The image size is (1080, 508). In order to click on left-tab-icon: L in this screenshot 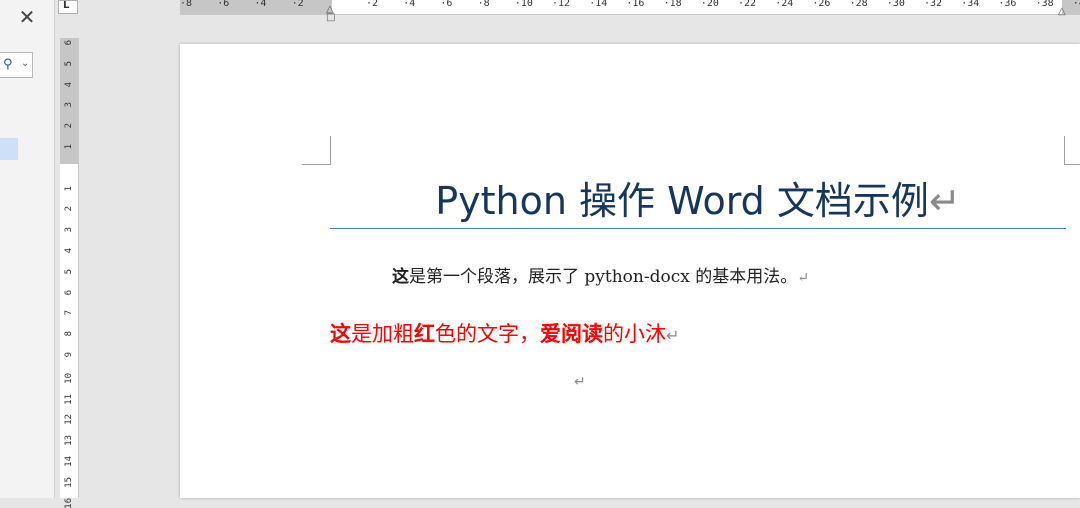, I will do `click(66, 5)`.